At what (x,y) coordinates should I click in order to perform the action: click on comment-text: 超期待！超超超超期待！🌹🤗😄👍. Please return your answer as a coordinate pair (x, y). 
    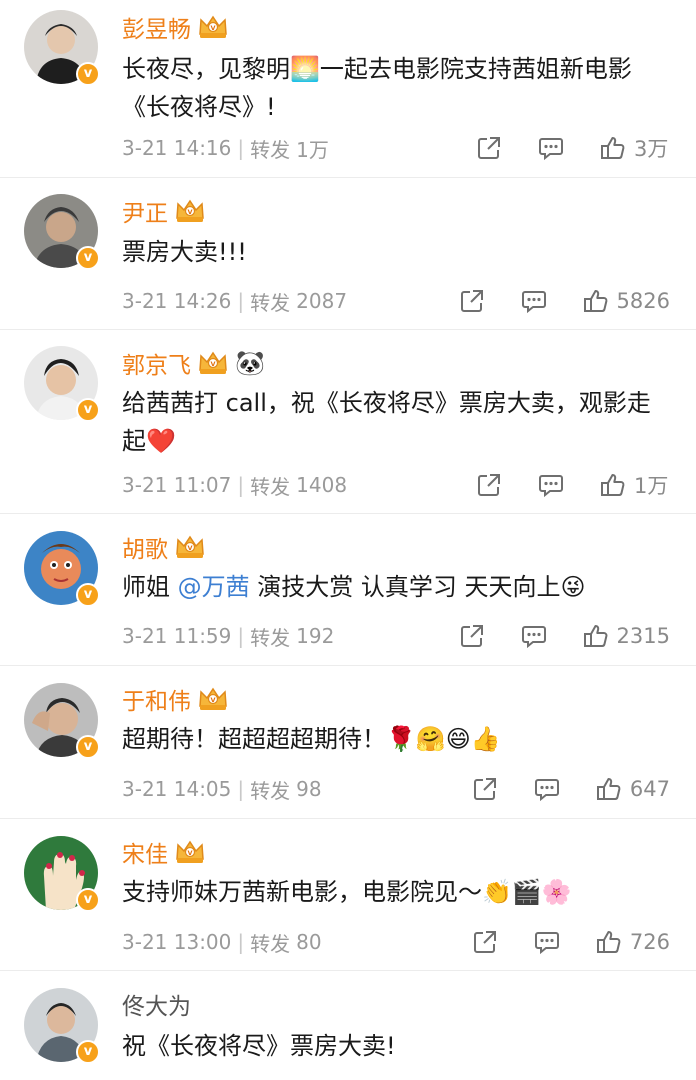
    Looking at the image, I should click on (311, 739).